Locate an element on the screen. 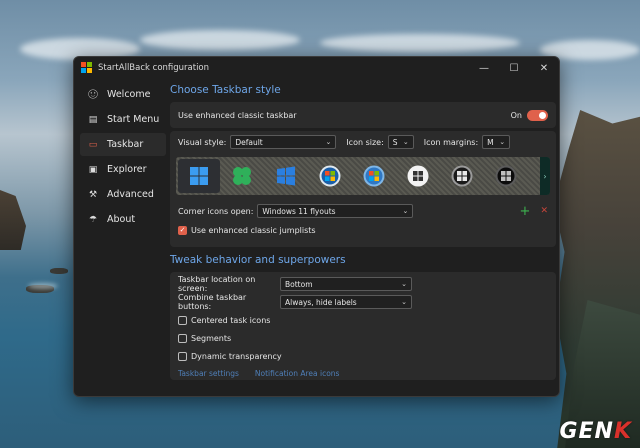  notification-area-link: Notification Area icons is located at coordinates (297, 373).